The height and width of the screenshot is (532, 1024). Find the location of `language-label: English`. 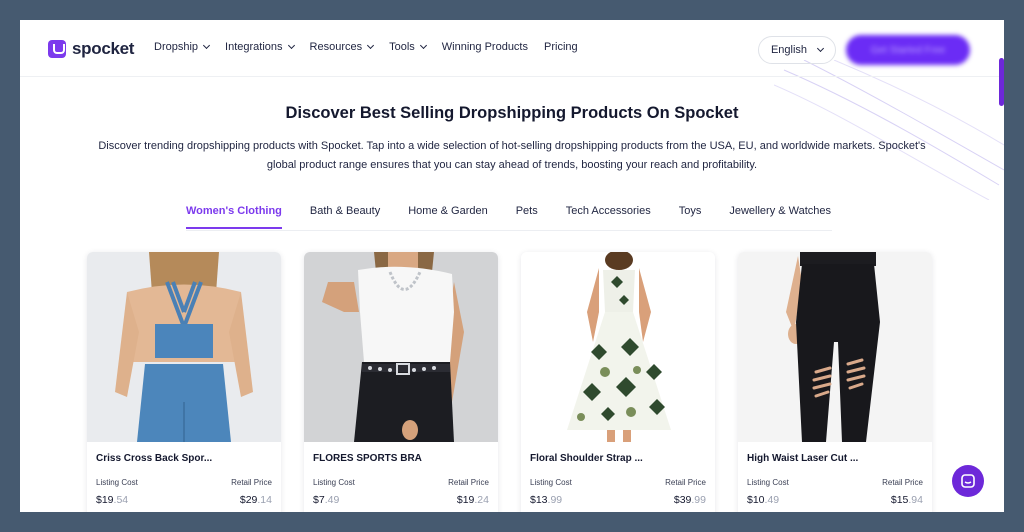

language-label: English is located at coordinates (789, 50).